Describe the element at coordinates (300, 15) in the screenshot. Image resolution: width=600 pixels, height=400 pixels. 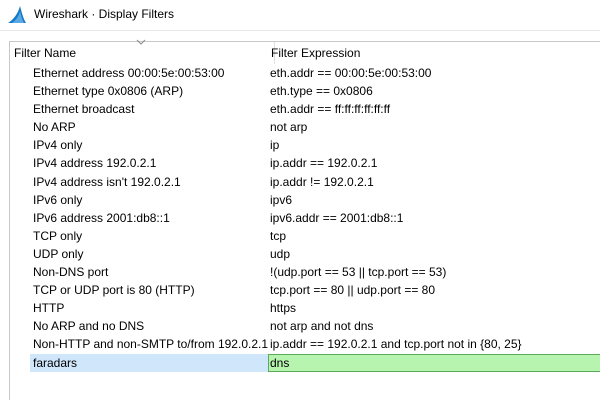
I see `title-bar: Wireshark · Display Filters` at that location.